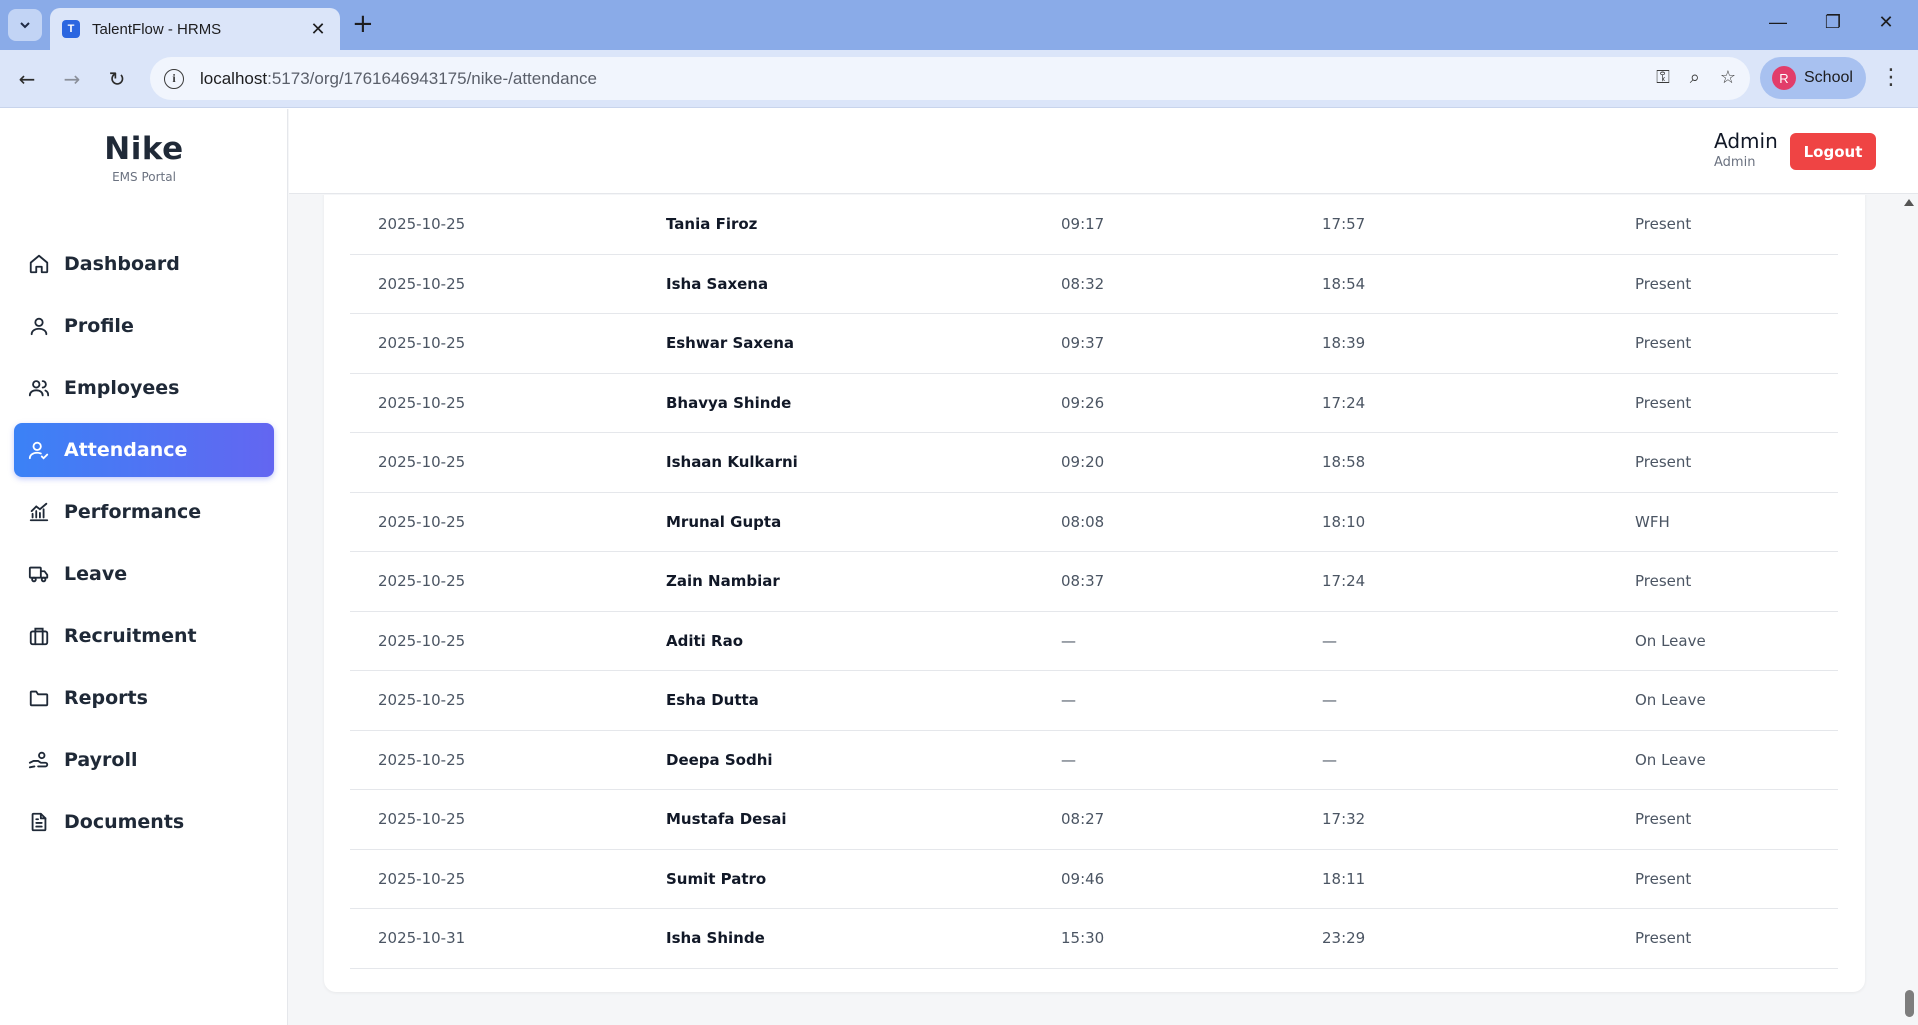 The width and height of the screenshot is (1918, 1025). I want to click on sidebar-item-payroll: Payroll, so click(144, 760).